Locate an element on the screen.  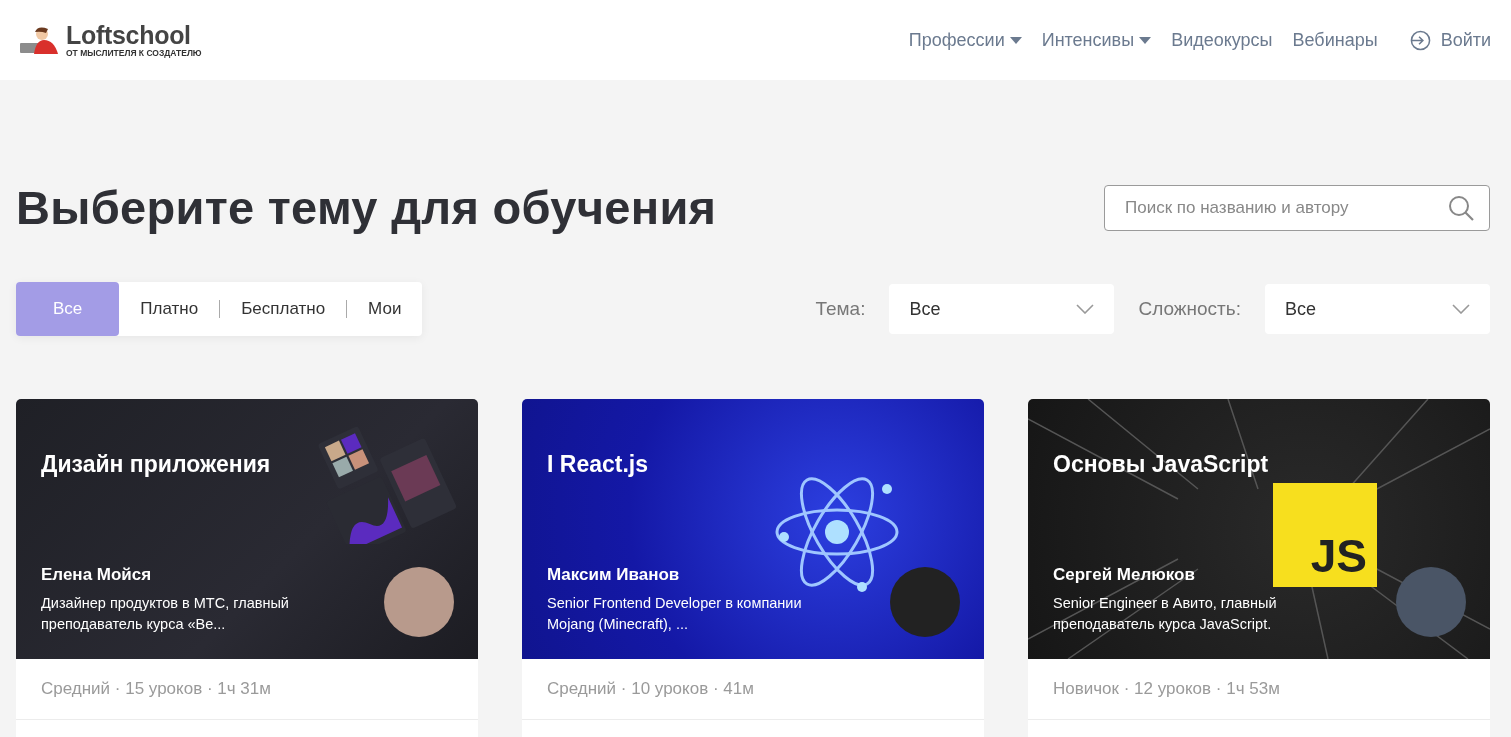
course-meta: Средний · 15 уроков · 1ч 31м is located at coordinates (247, 689).